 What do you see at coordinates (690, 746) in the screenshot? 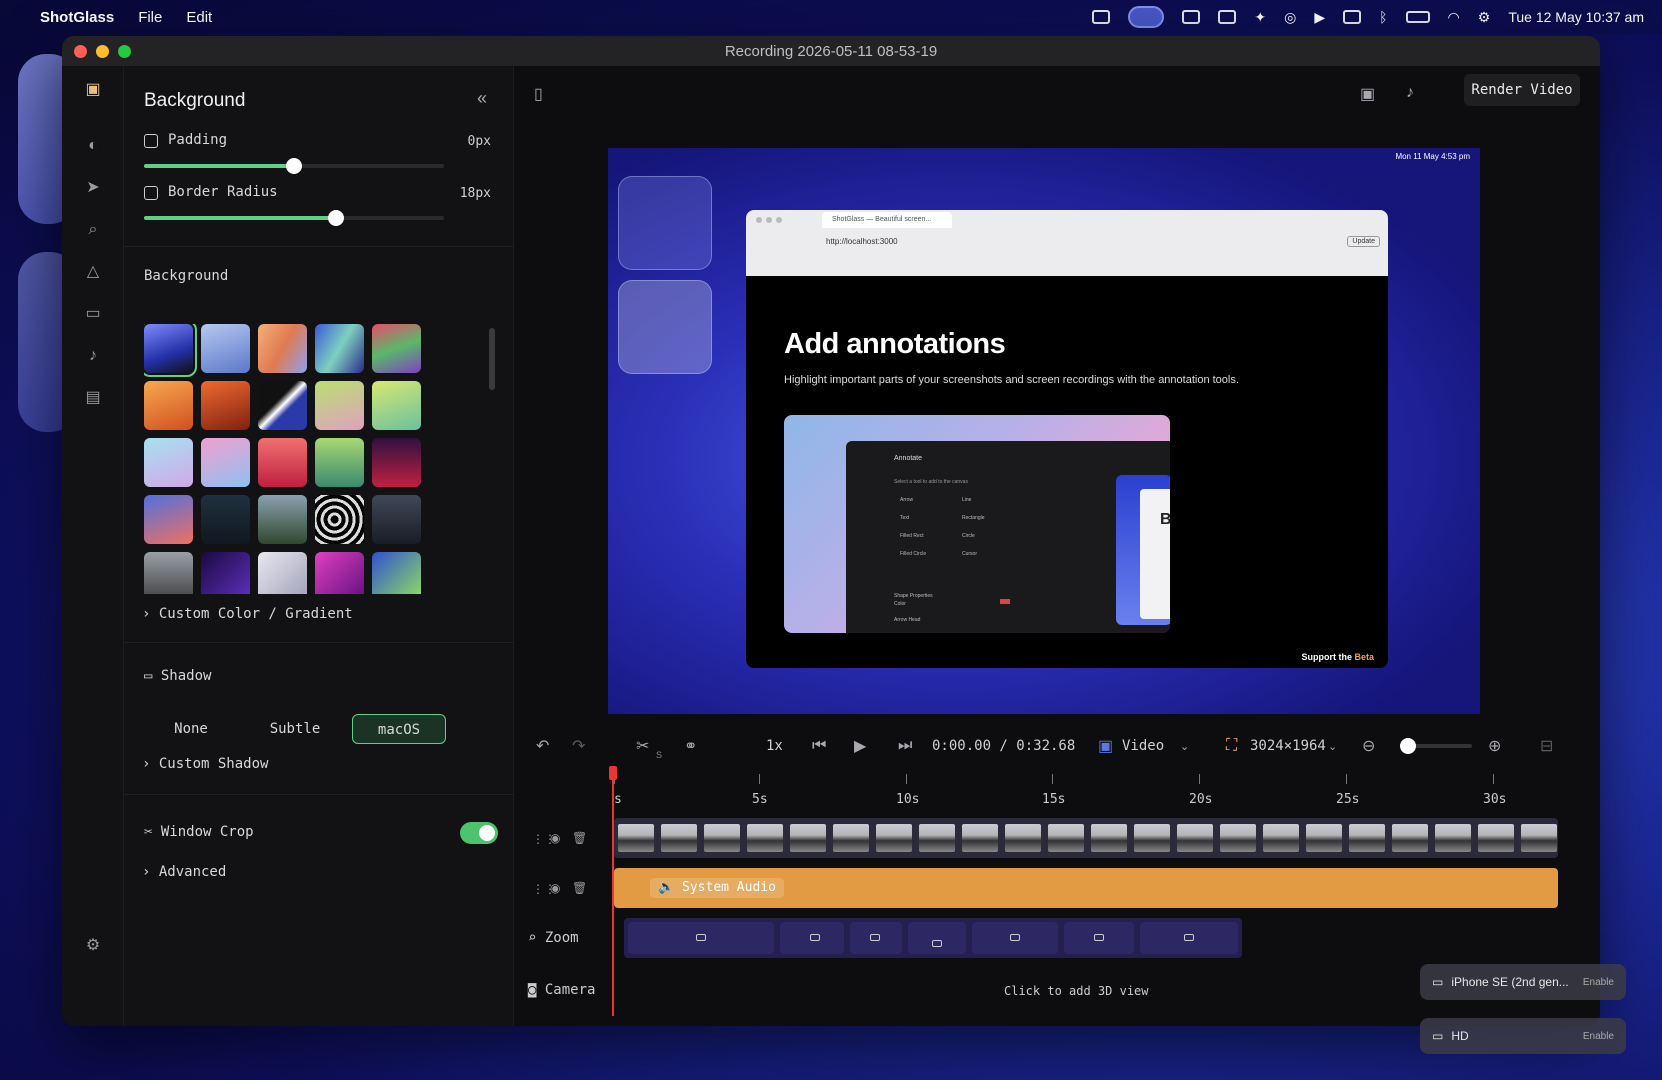
I see `link-icon: ⚭` at bounding box center [690, 746].